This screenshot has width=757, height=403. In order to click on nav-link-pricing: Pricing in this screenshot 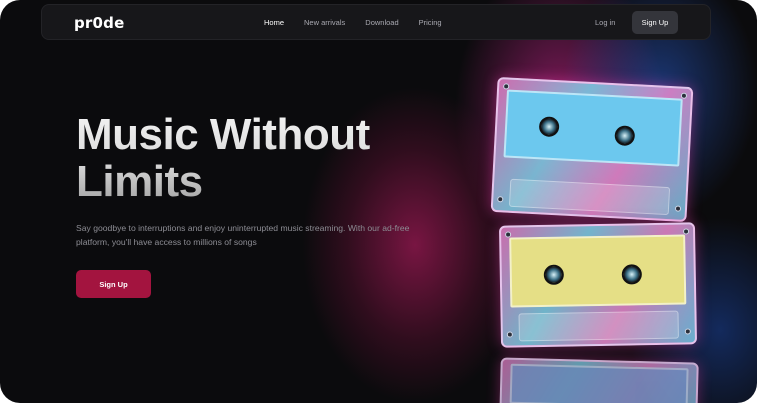, I will do `click(430, 22)`.